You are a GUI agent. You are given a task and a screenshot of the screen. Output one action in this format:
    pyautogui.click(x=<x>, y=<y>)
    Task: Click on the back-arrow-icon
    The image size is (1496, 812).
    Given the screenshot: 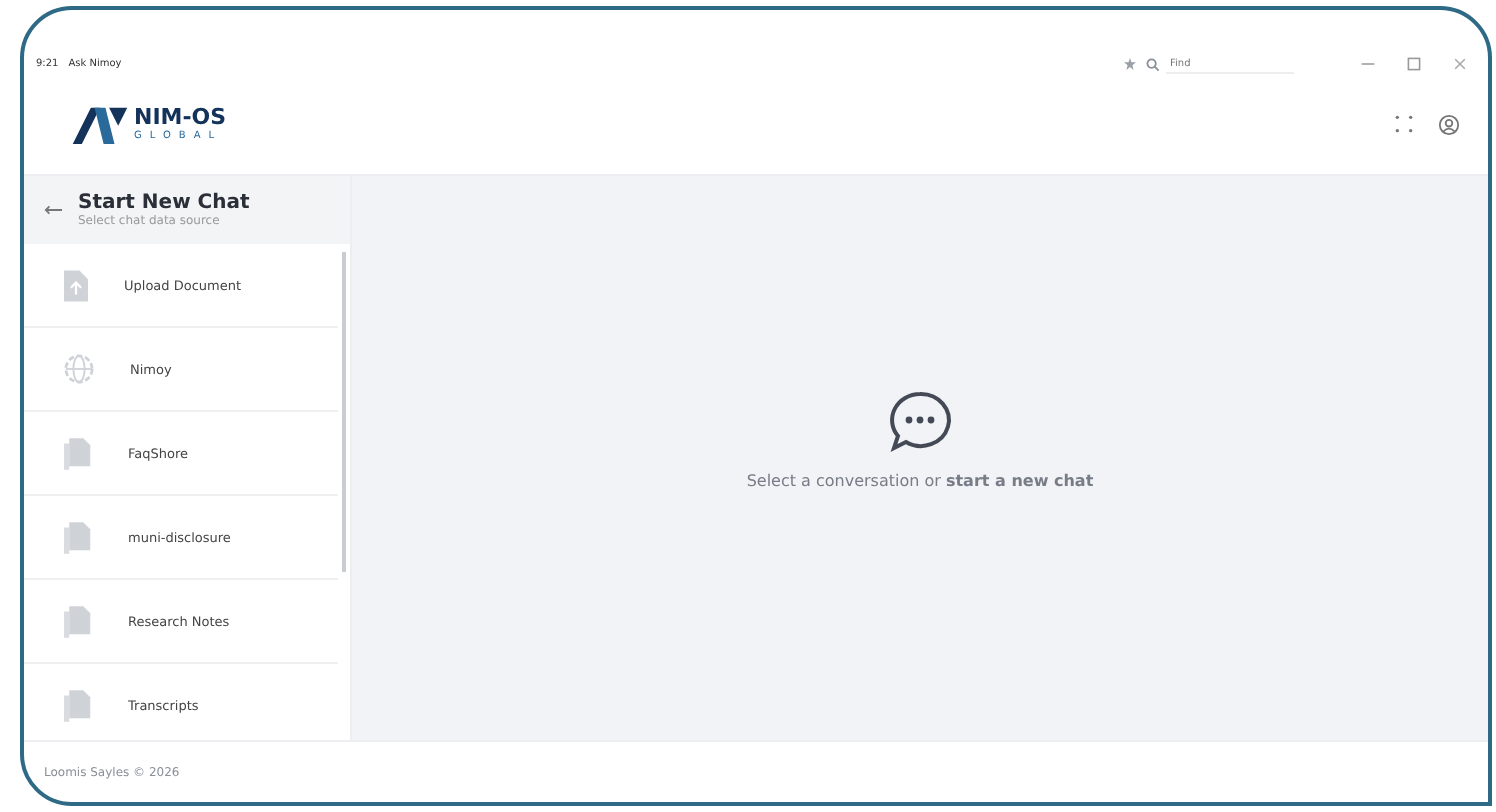 What is the action you would take?
    pyautogui.click(x=53, y=210)
    